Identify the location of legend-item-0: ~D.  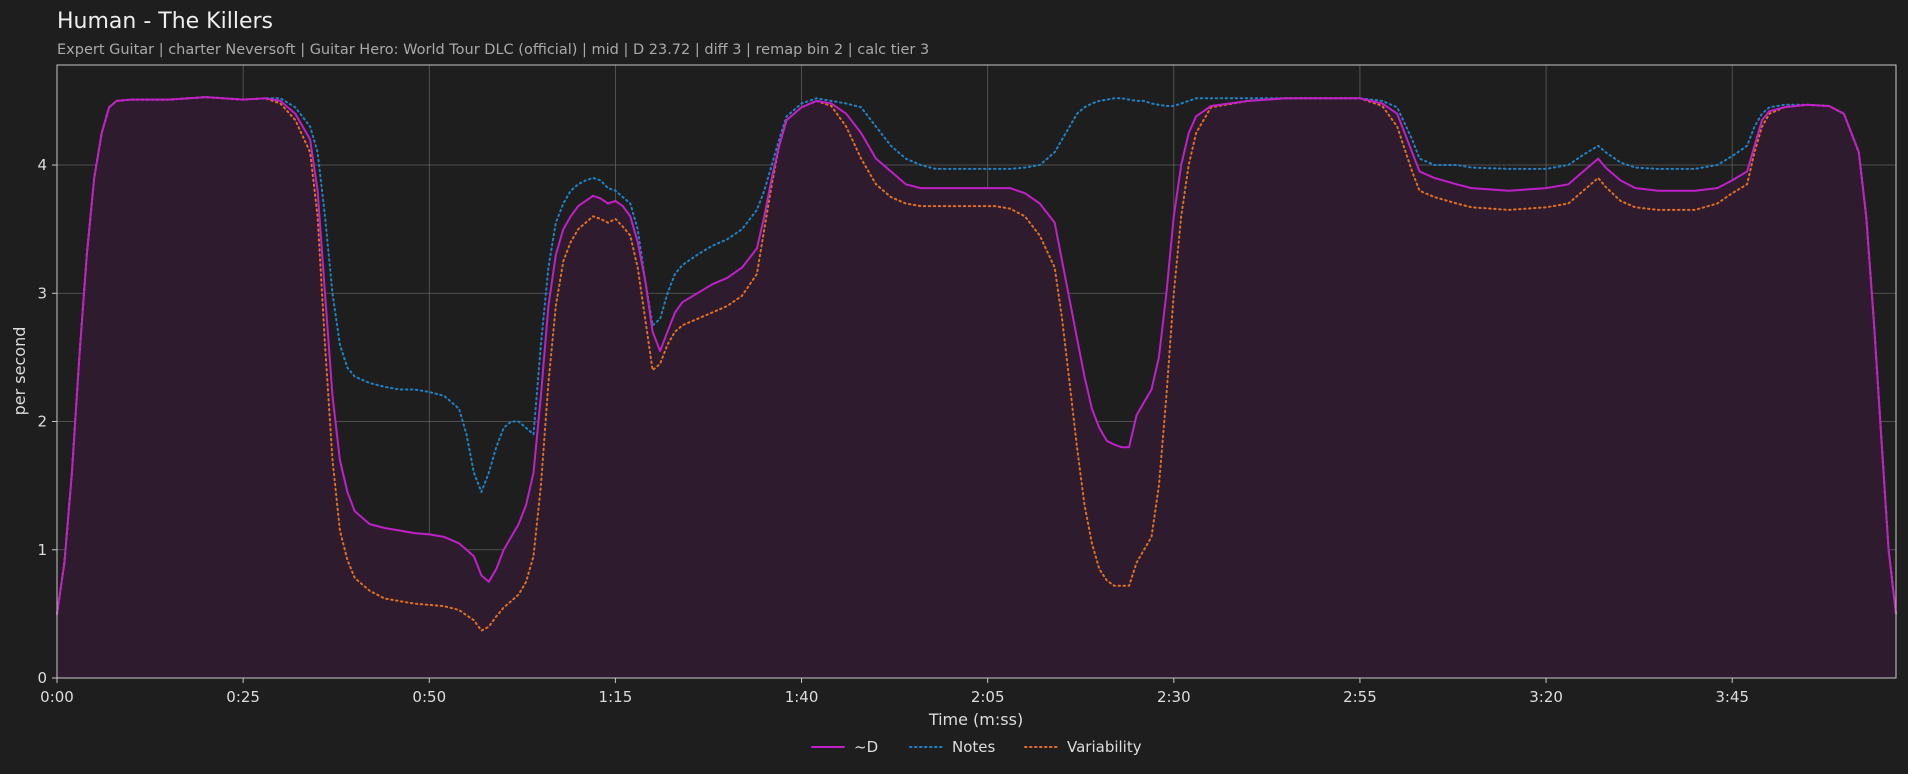
(844, 747).